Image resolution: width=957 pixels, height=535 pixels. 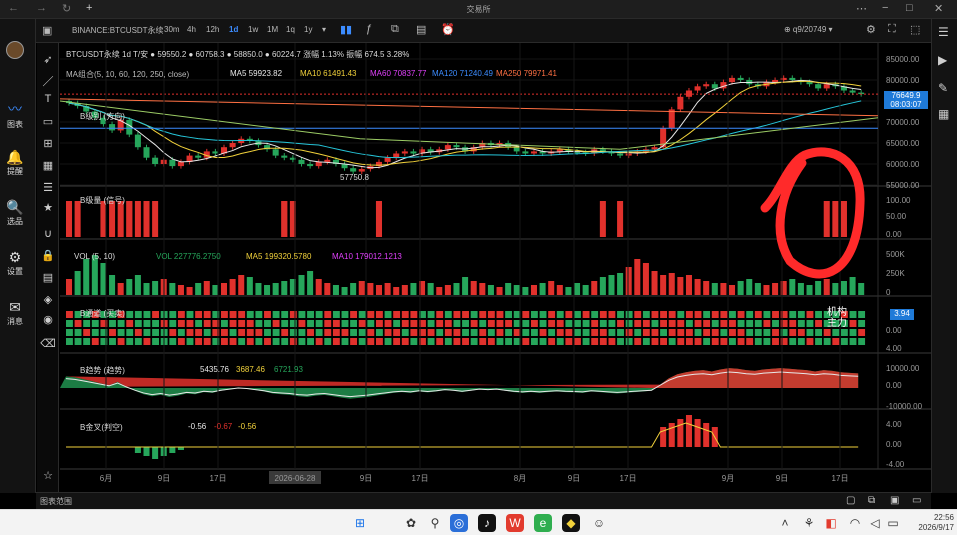 I want to click on sub4-axis-label: 4.00, so click(x=894, y=348).